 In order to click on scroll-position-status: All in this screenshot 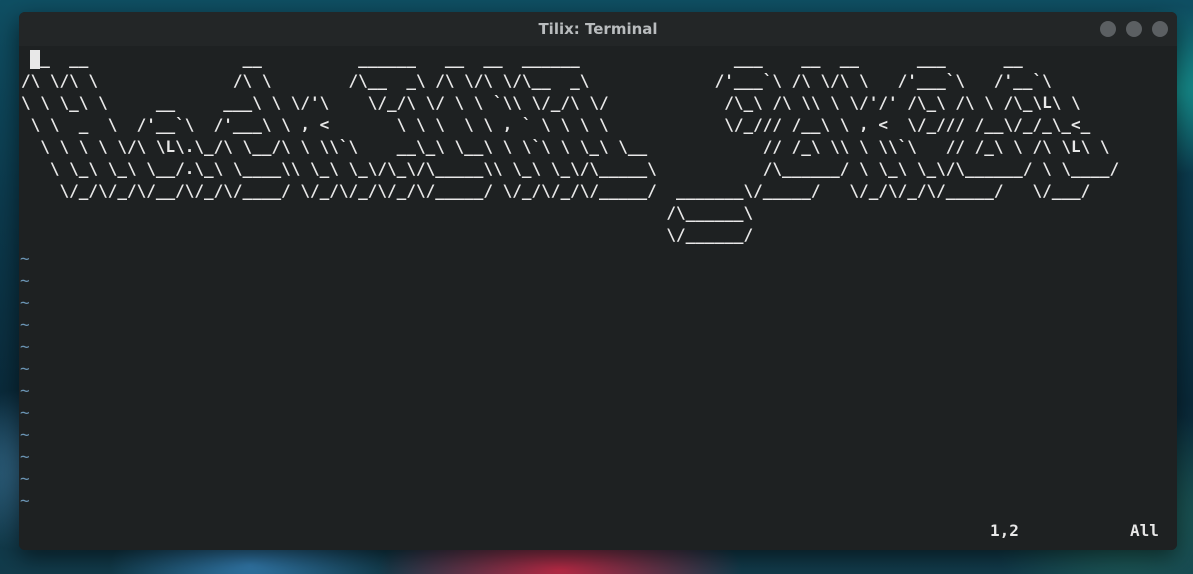, I will do `click(1144, 530)`.